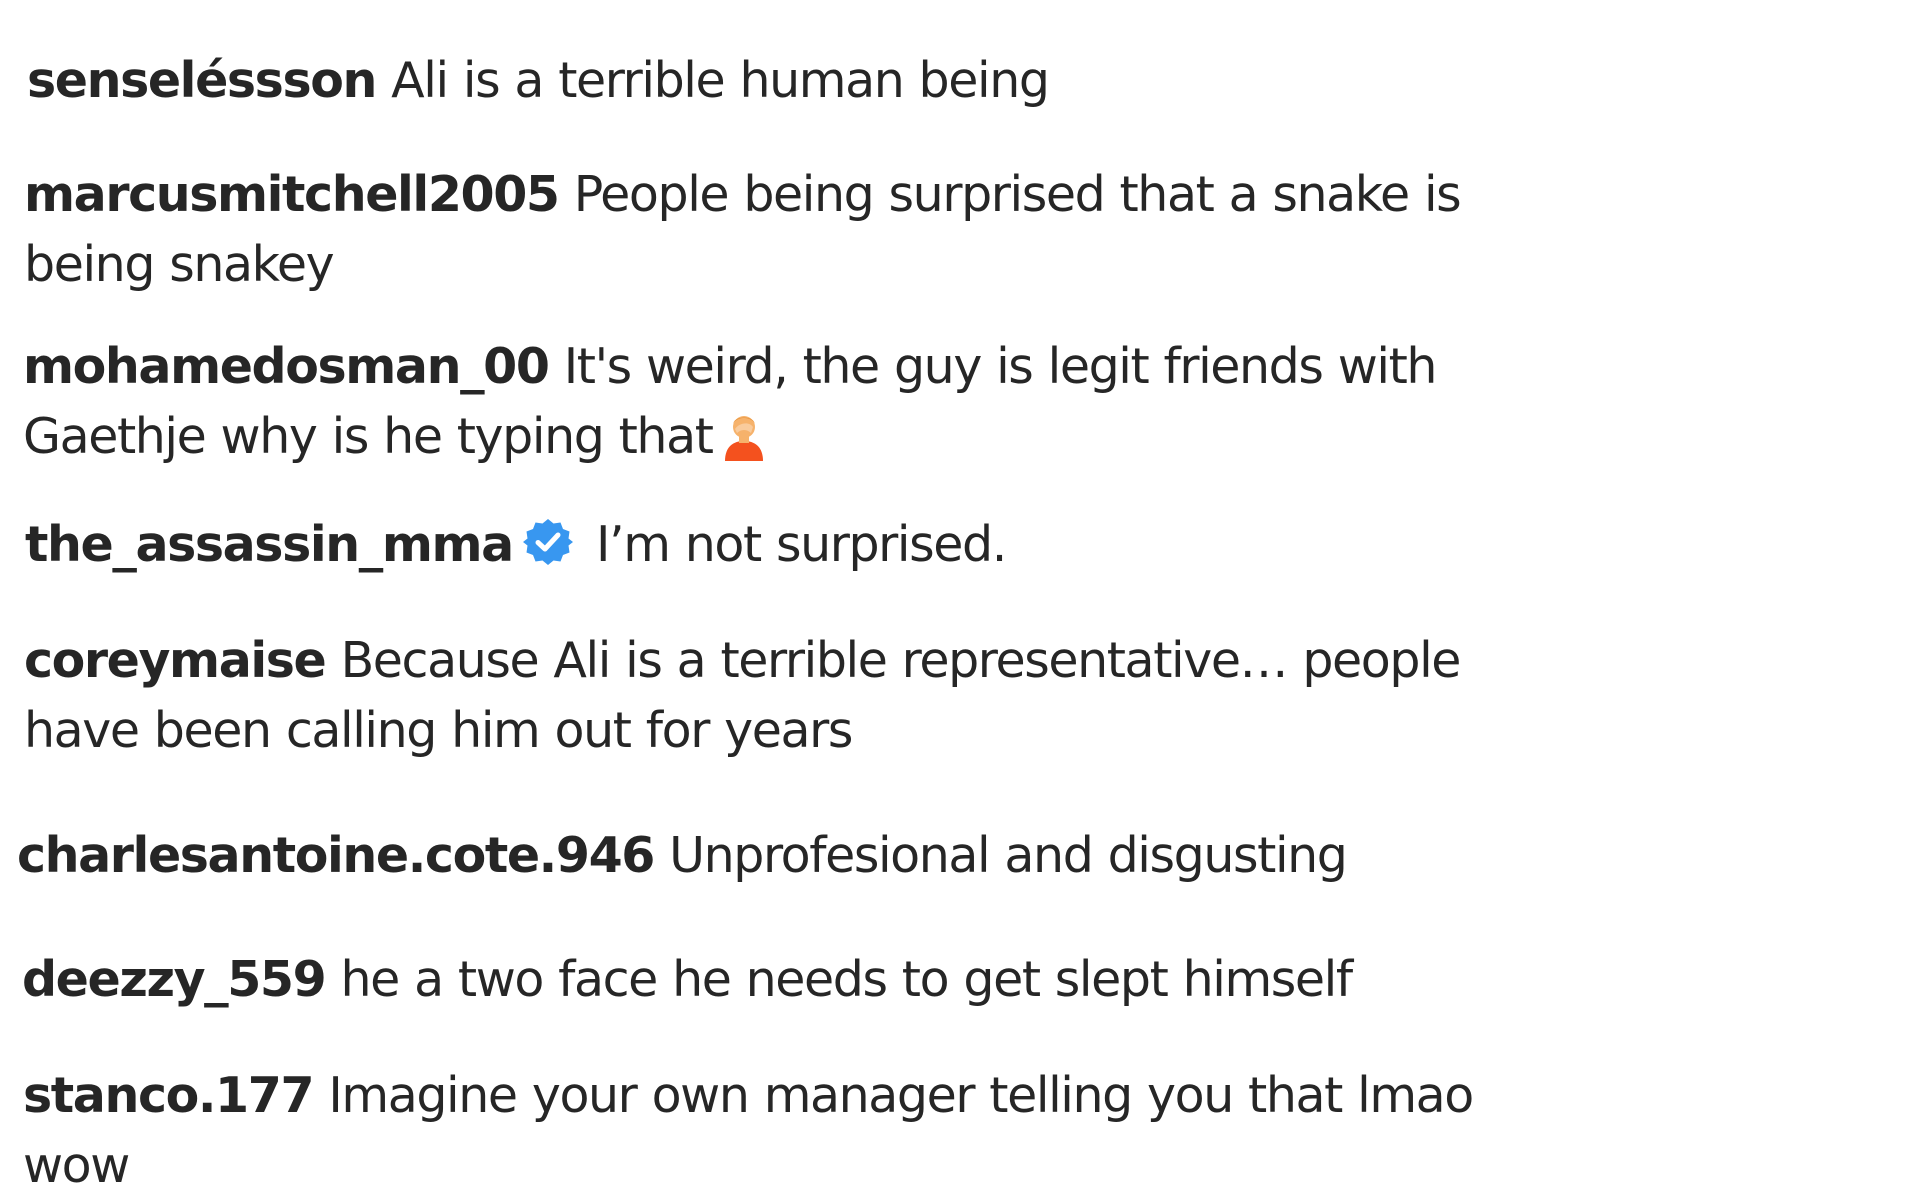 Image resolution: width=1920 pixels, height=1201 pixels. What do you see at coordinates (720, 80) in the screenshot?
I see `comment-text: Ali is a terrible human being` at bounding box center [720, 80].